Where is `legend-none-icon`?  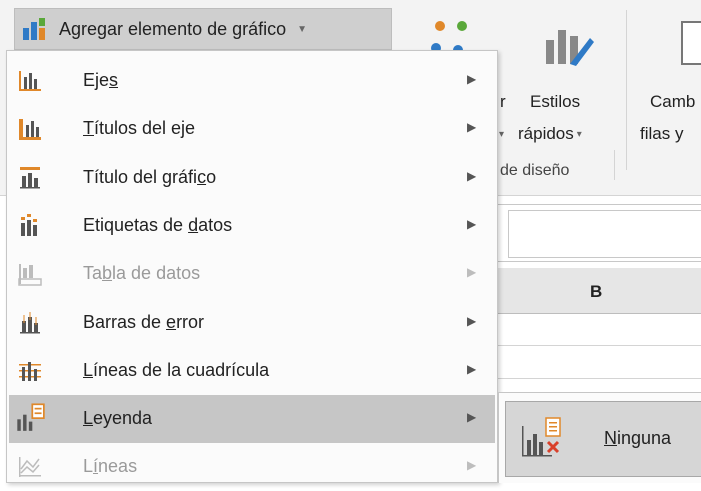 legend-none-icon is located at coordinates (541, 437).